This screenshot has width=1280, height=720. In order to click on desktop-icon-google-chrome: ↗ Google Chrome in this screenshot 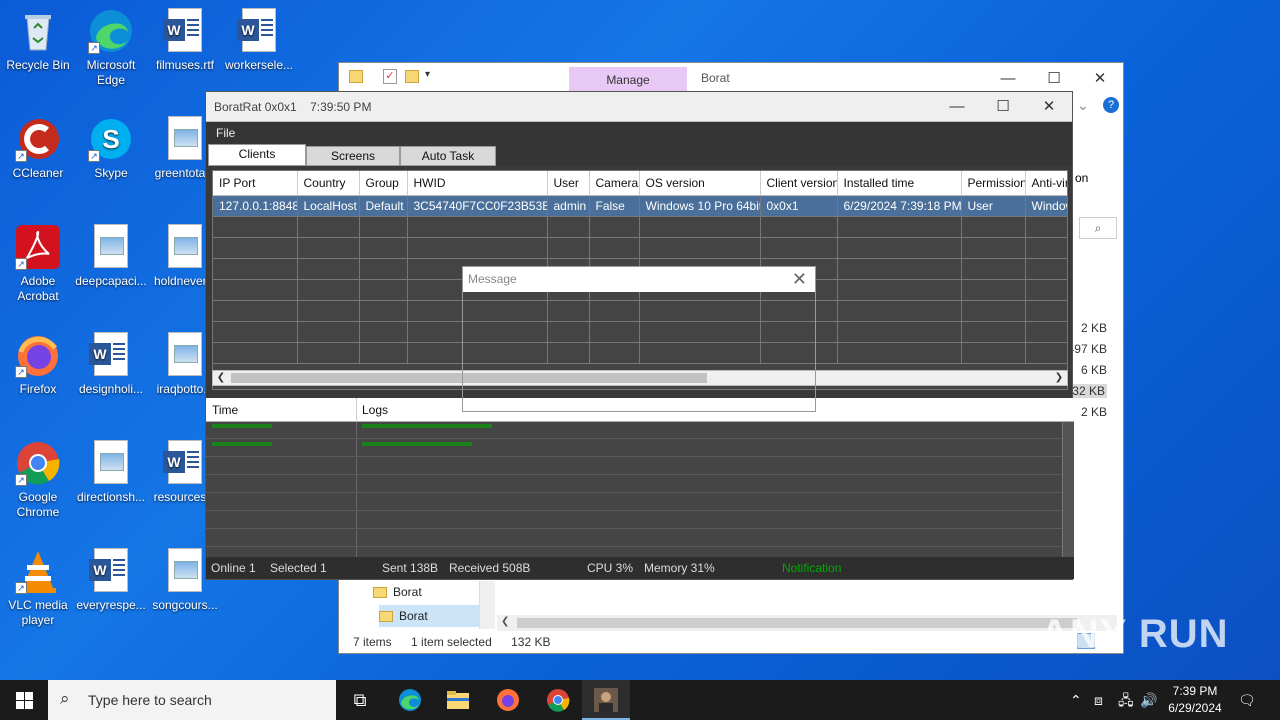, I will do `click(38, 480)`.